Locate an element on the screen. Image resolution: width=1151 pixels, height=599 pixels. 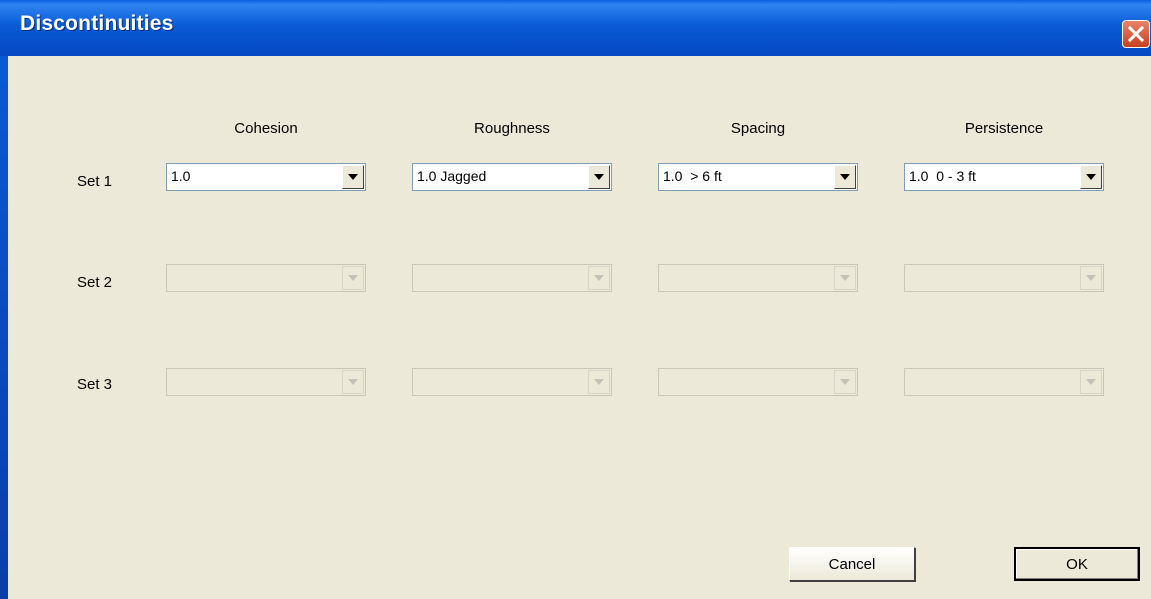
set2-persistence-select is located at coordinates (1004, 278).